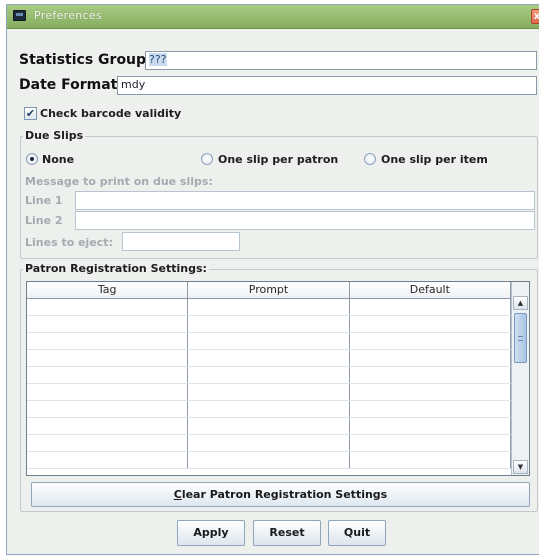  I want to click on column-header-tag: Tag, so click(108, 290).